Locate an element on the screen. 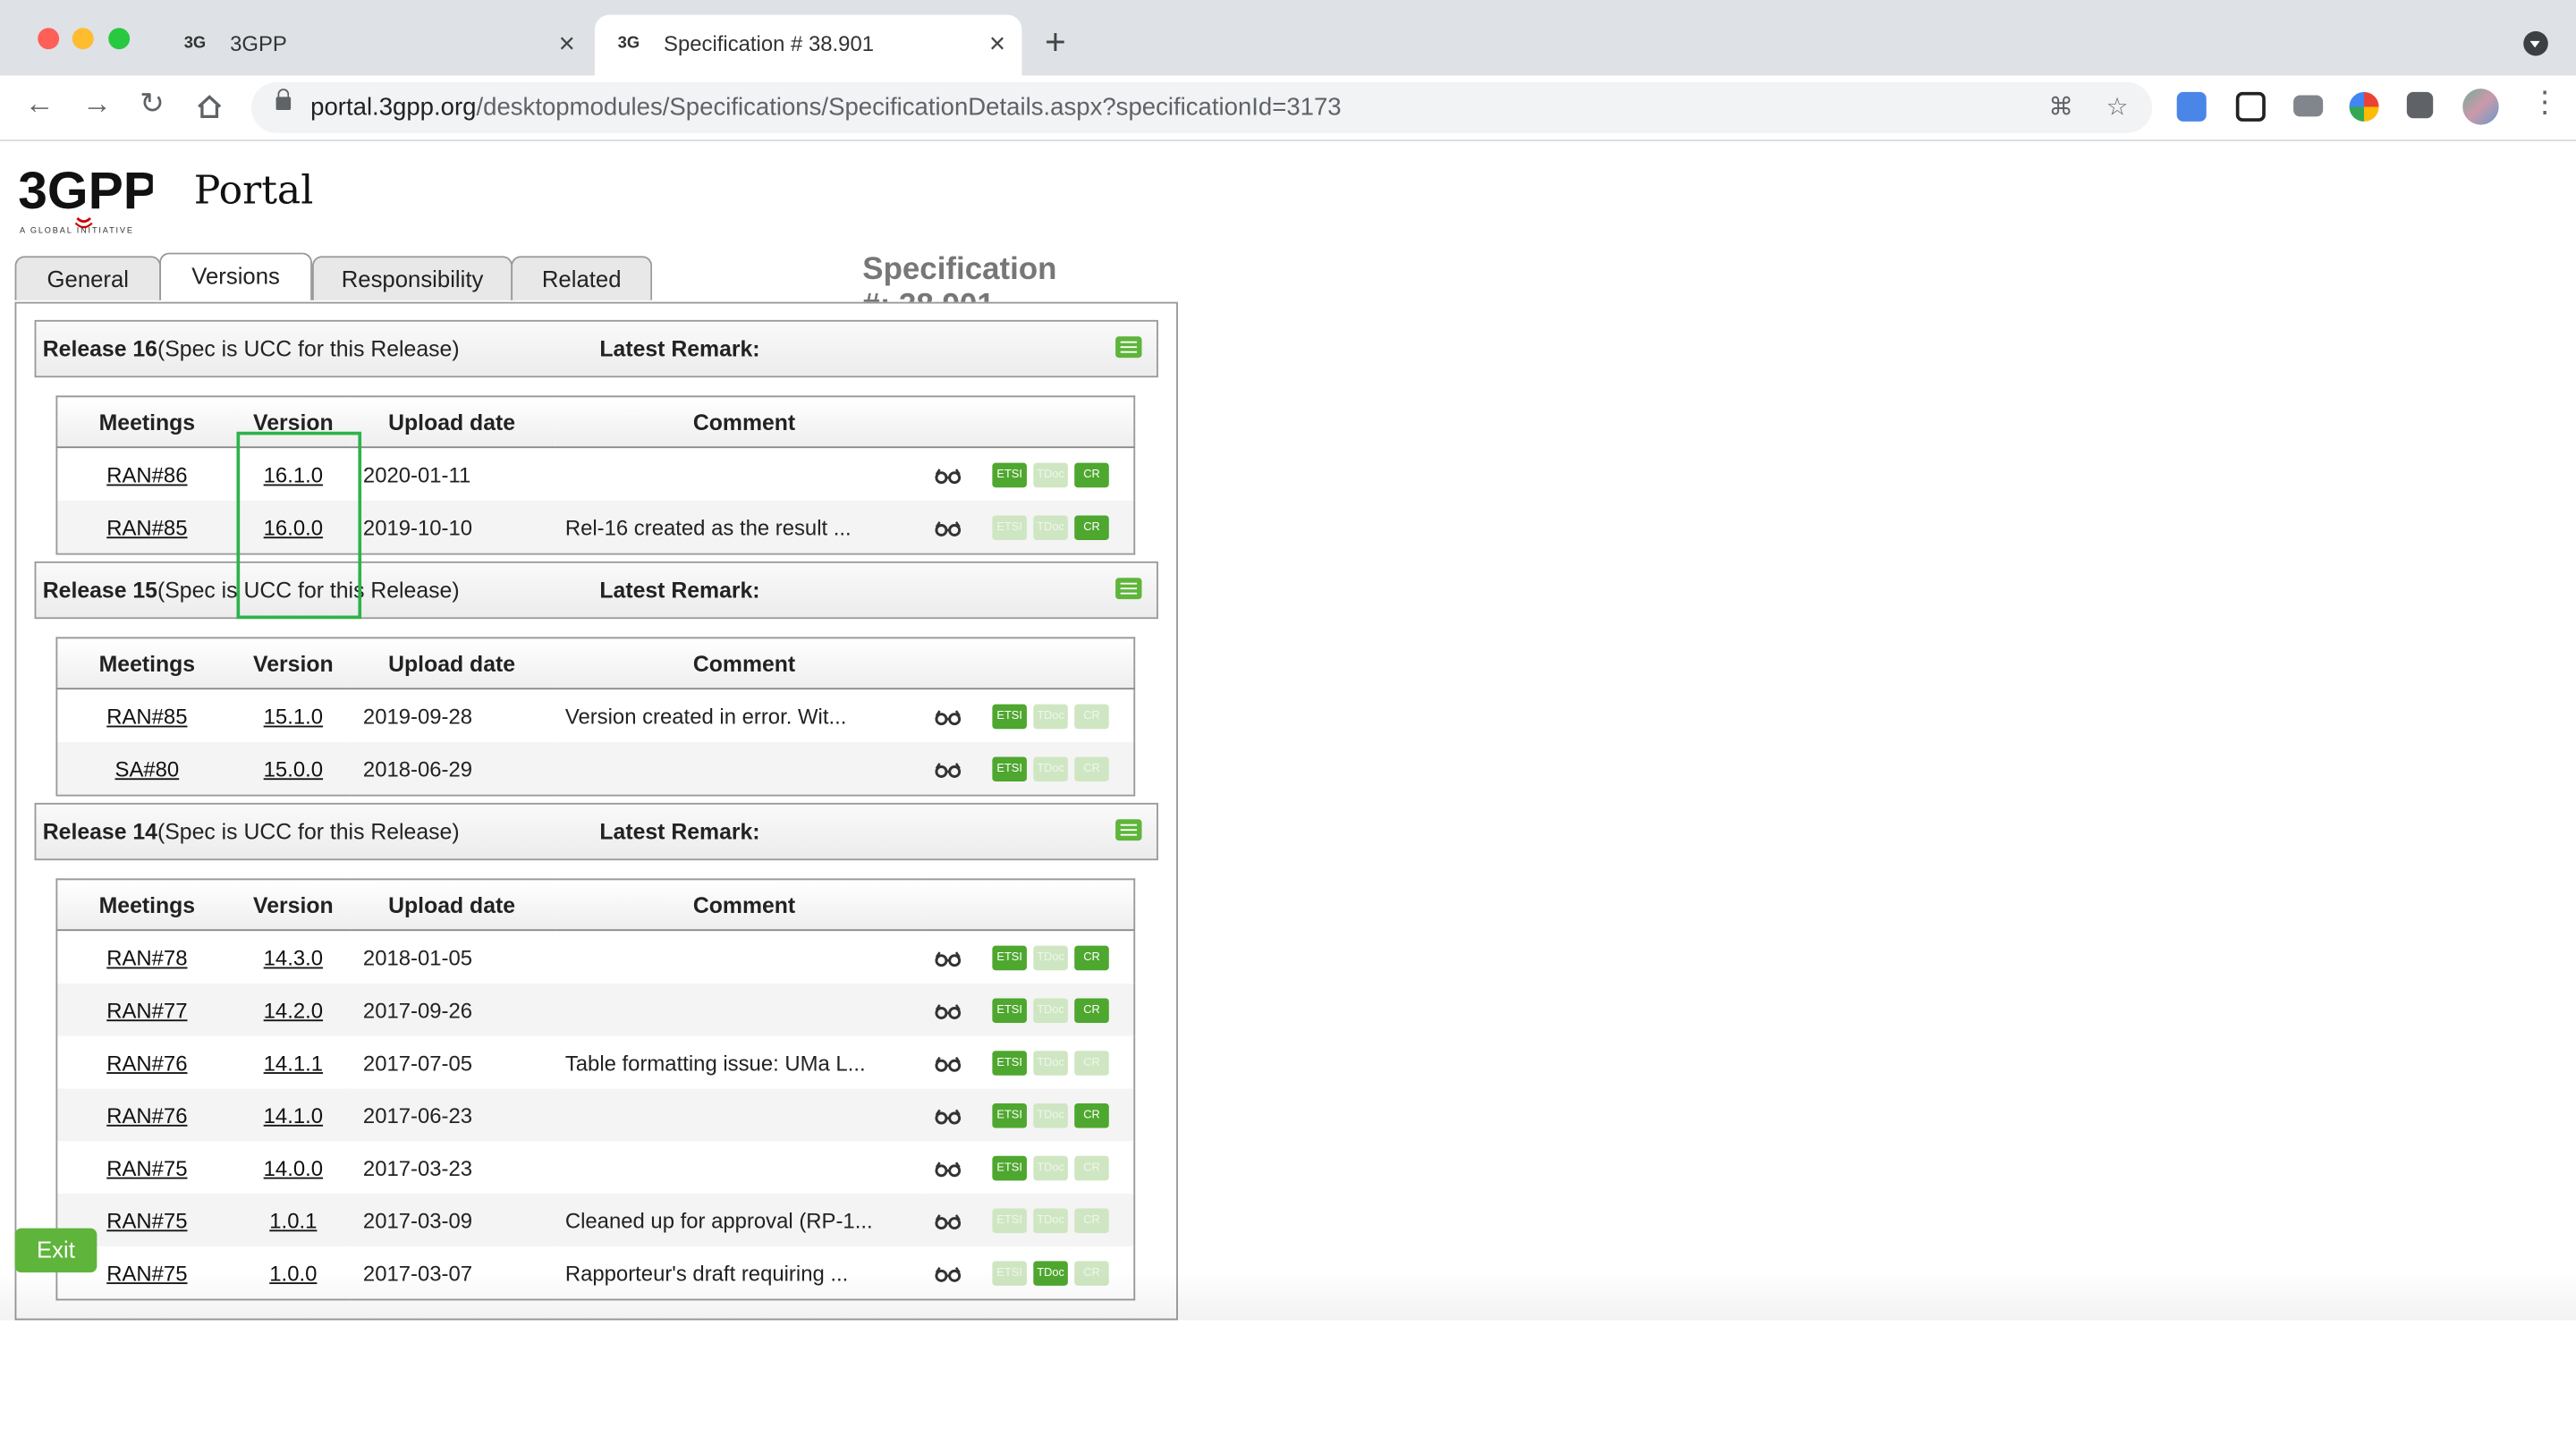 The width and height of the screenshot is (2576, 1436). release-name: Release 15 is located at coordinates (99, 590).